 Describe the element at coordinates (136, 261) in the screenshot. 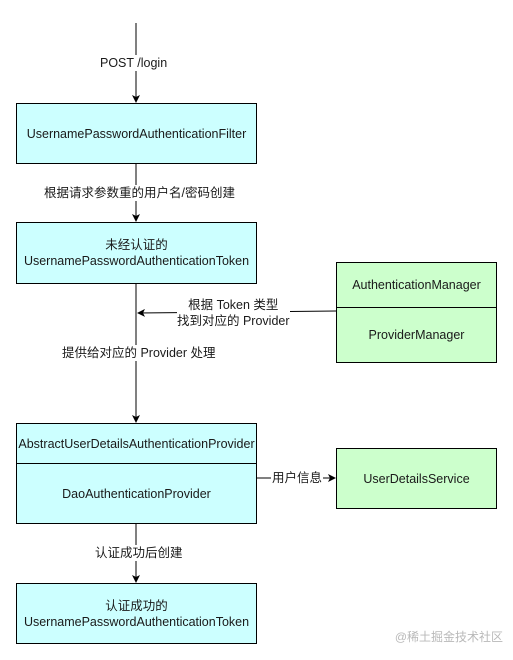

I see `node-unauthenticated-token-line2: UsernamePasswordAuthenticationToken` at that location.